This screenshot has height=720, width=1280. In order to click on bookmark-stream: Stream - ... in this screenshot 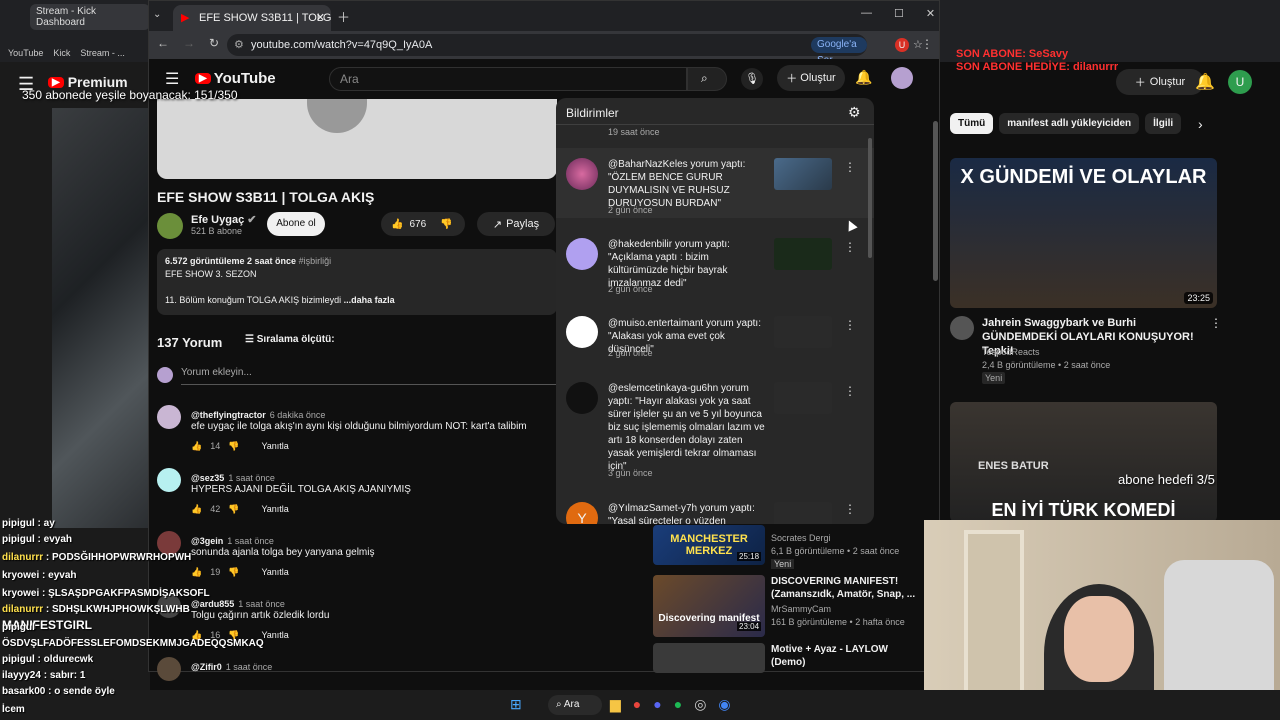, I will do `click(102, 53)`.